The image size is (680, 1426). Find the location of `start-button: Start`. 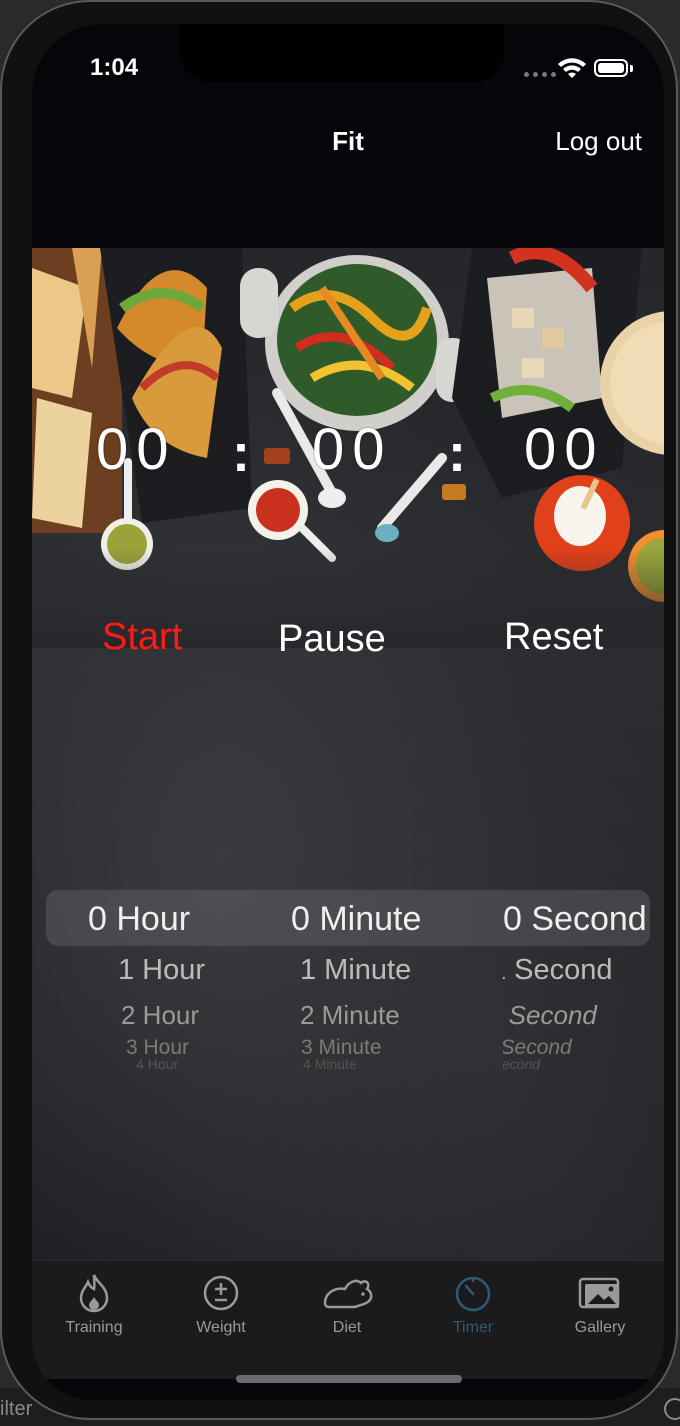

start-button: Start is located at coordinates (142, 637).